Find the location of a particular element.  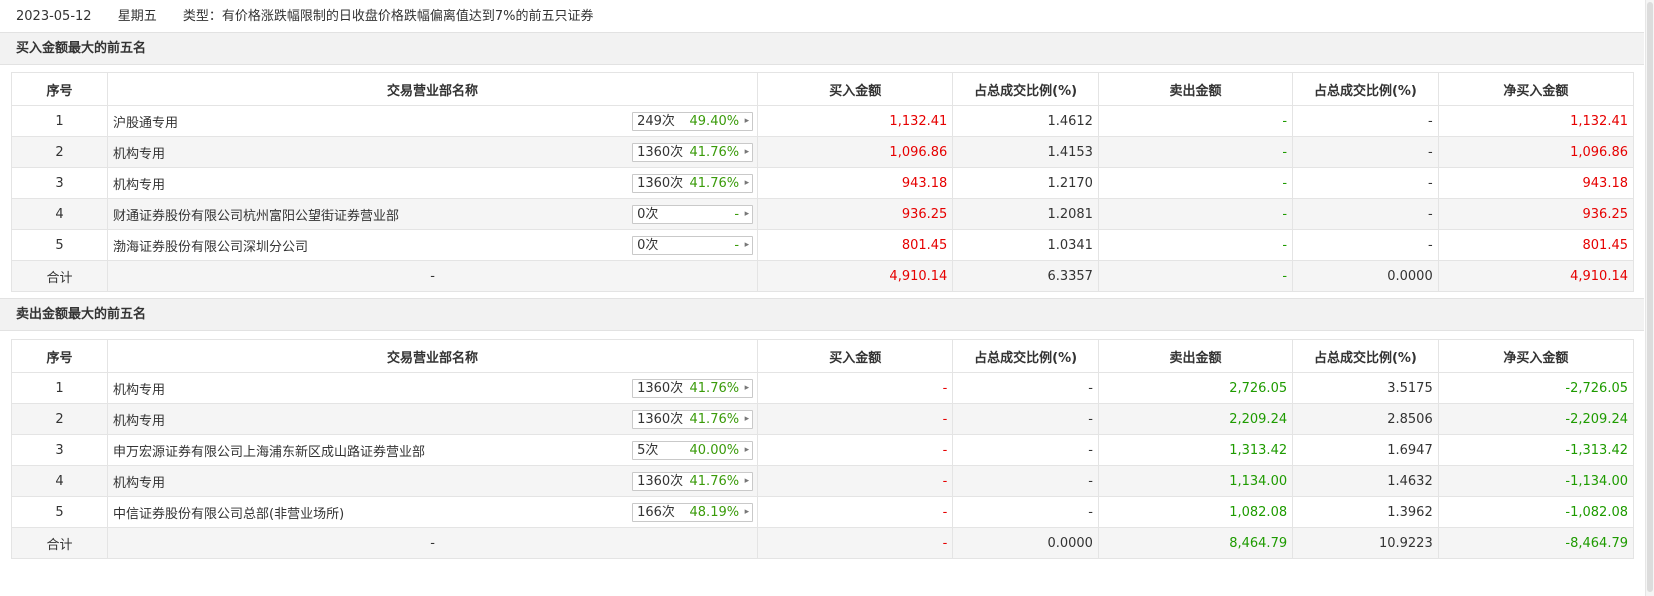

net-buy-amount: 1,132.41 is located at coordinates (1536, 121).